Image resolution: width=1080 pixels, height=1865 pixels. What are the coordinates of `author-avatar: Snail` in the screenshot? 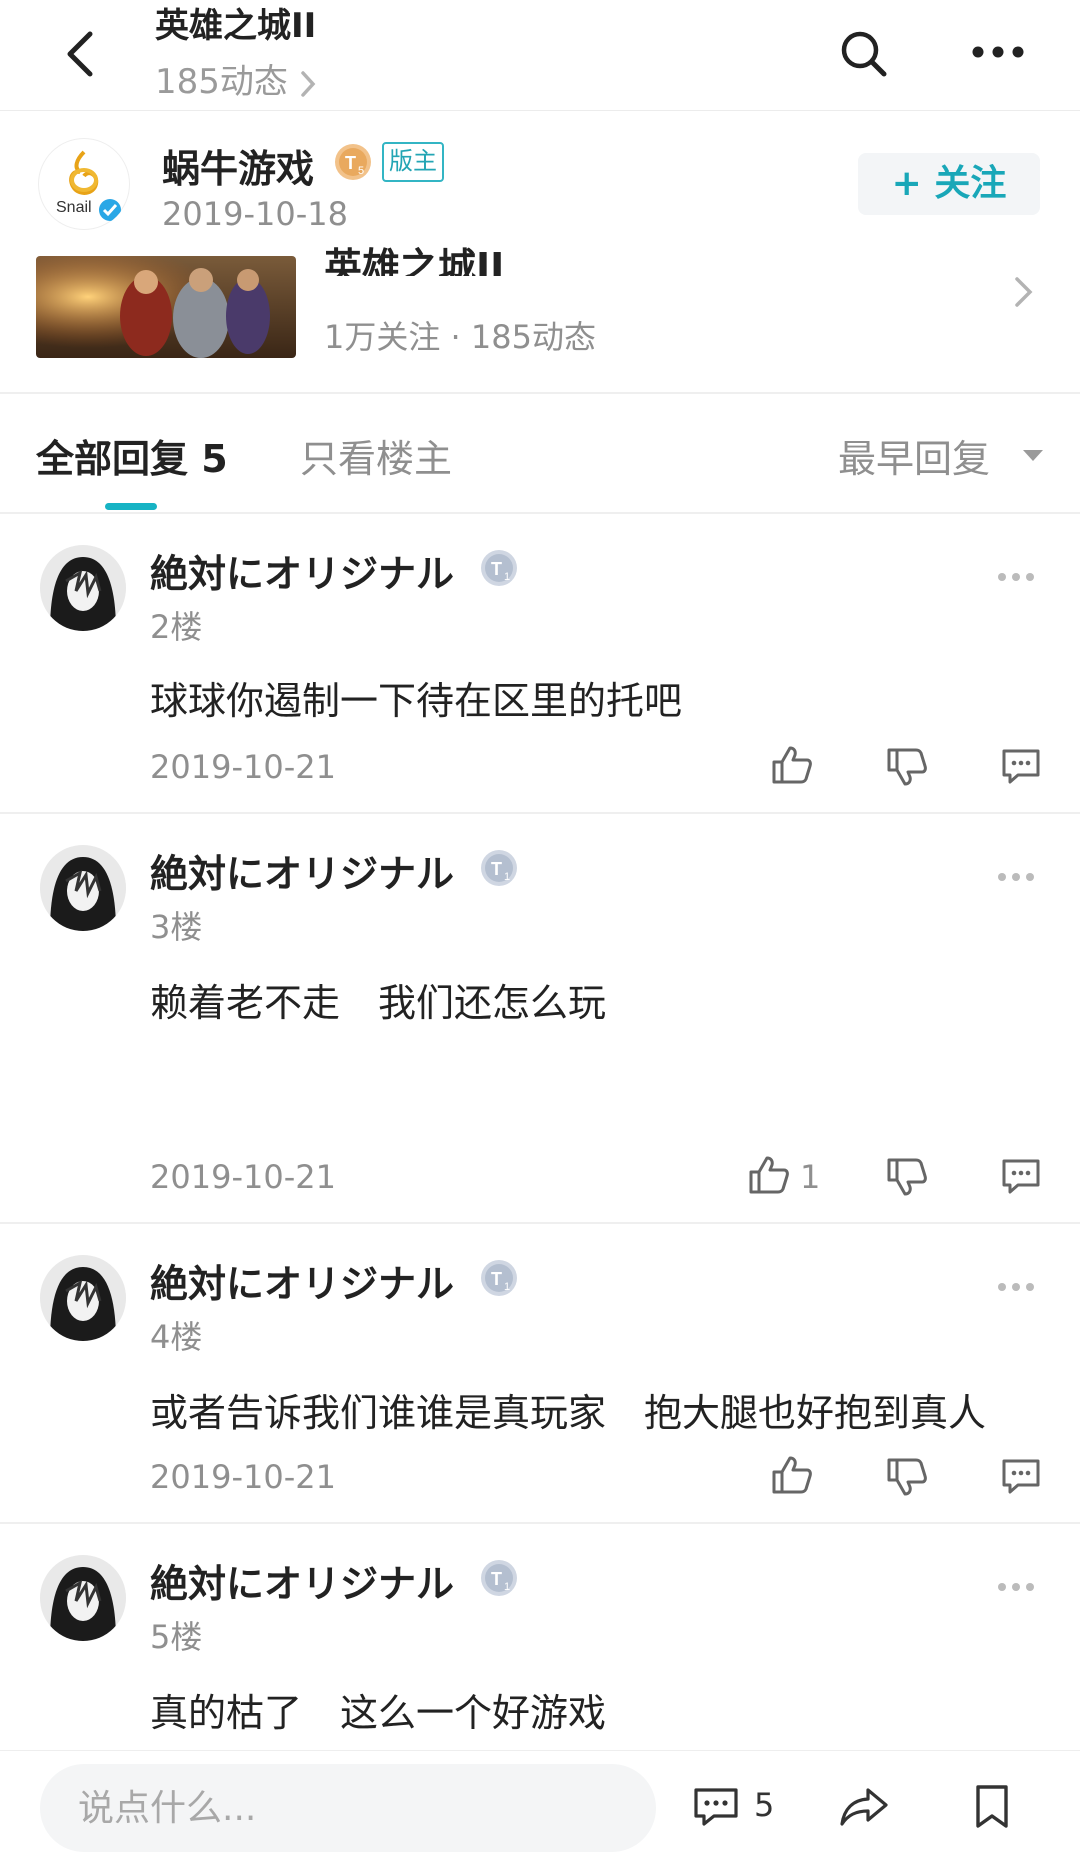 It's located at (84, 184).